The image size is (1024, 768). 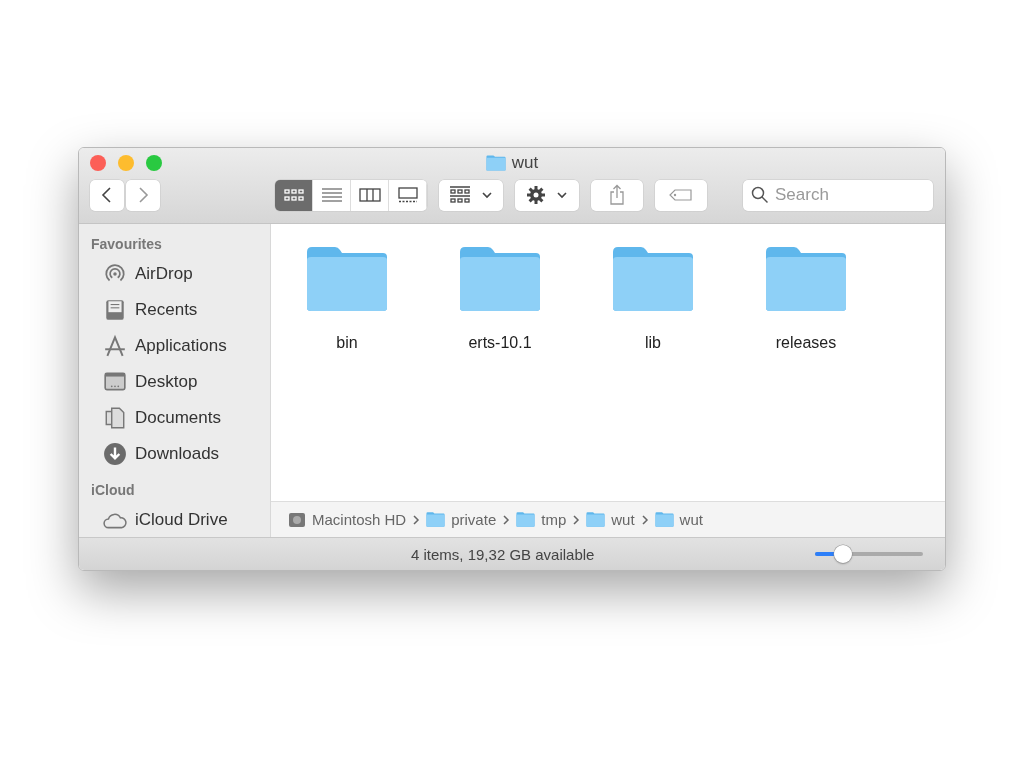 I want to click on file-name: erts-10.1, so click(x=500, y=343).